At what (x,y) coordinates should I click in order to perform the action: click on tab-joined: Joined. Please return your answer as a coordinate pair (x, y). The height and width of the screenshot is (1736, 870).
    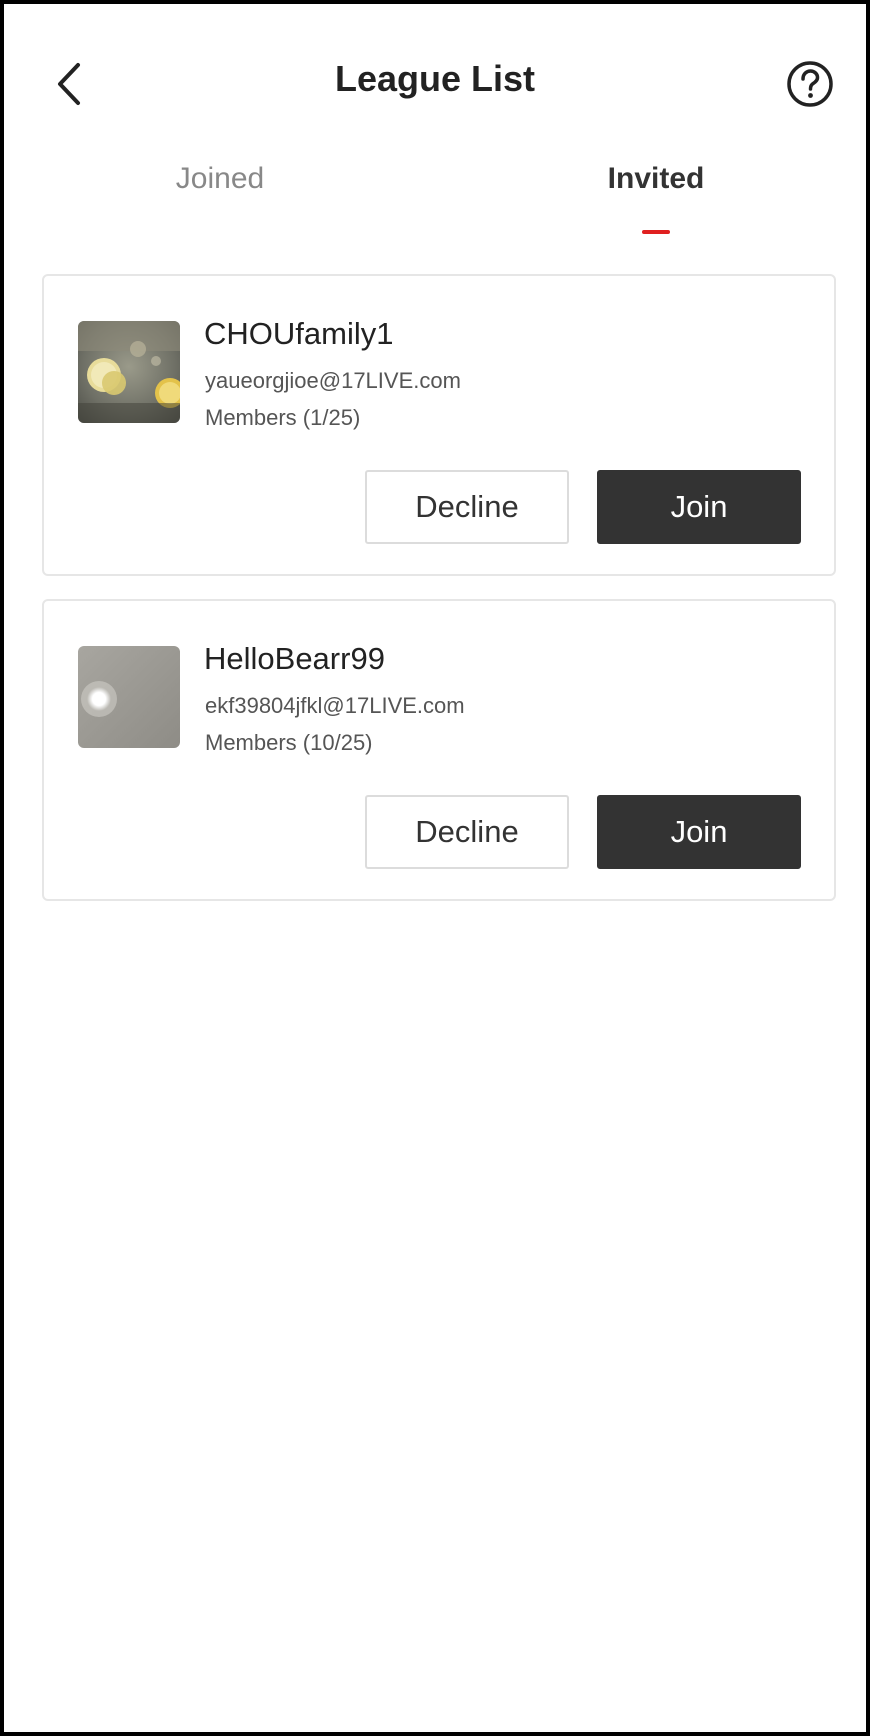
    Looking at the image, I should click on (220, 186).